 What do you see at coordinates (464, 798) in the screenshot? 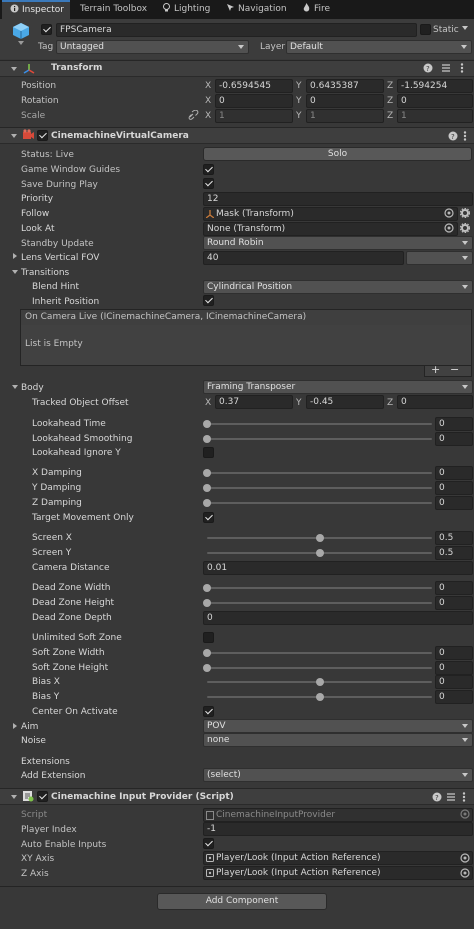
I see `input-provider-context-menu-icon` at bounding box center [464, 798].